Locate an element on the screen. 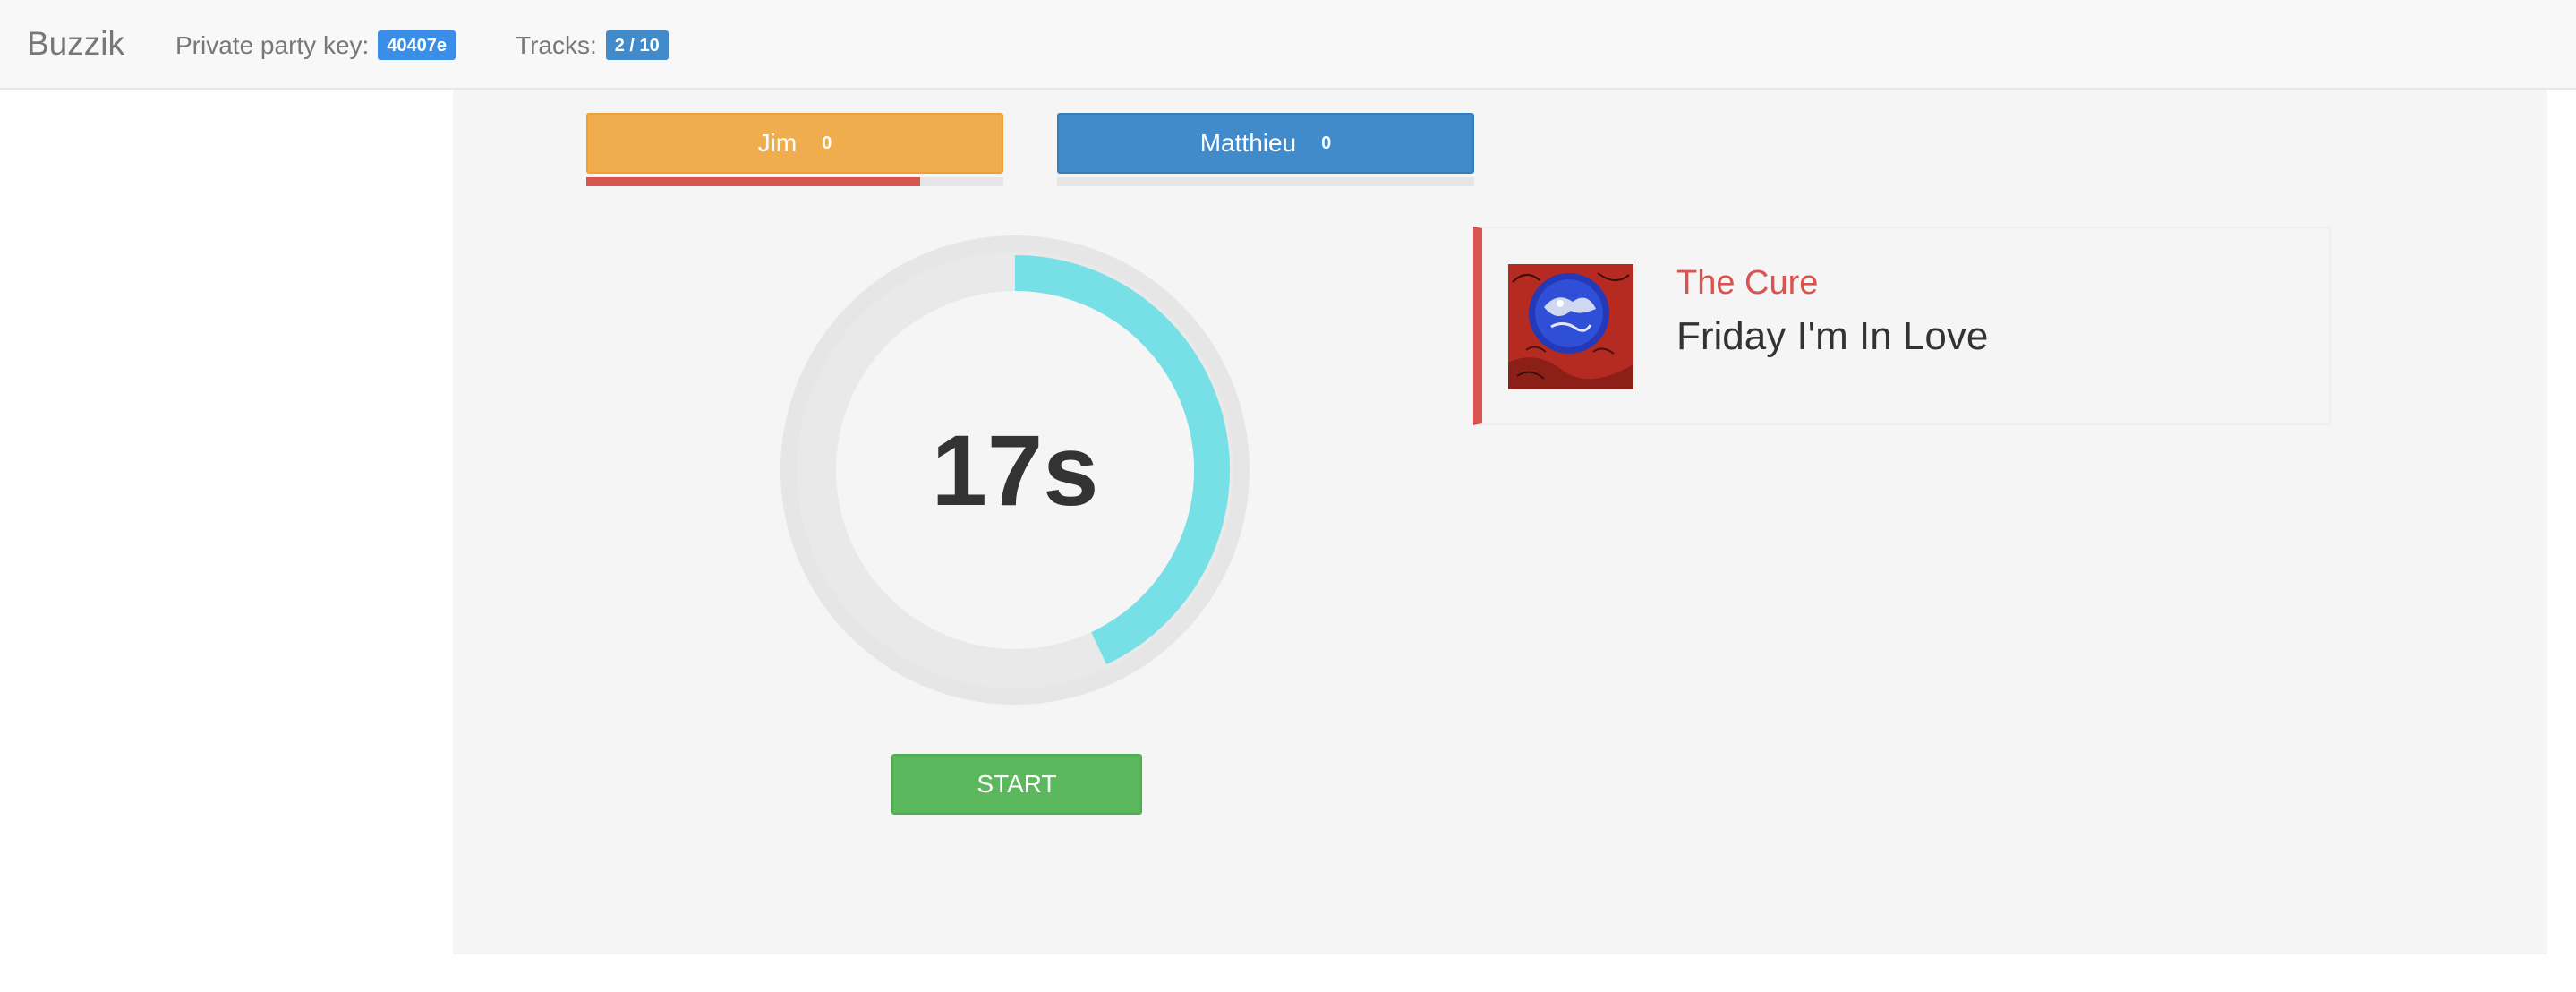 This screenshot has width=2576, height=992. player-progress-fill is located at coordinates (753, 181).